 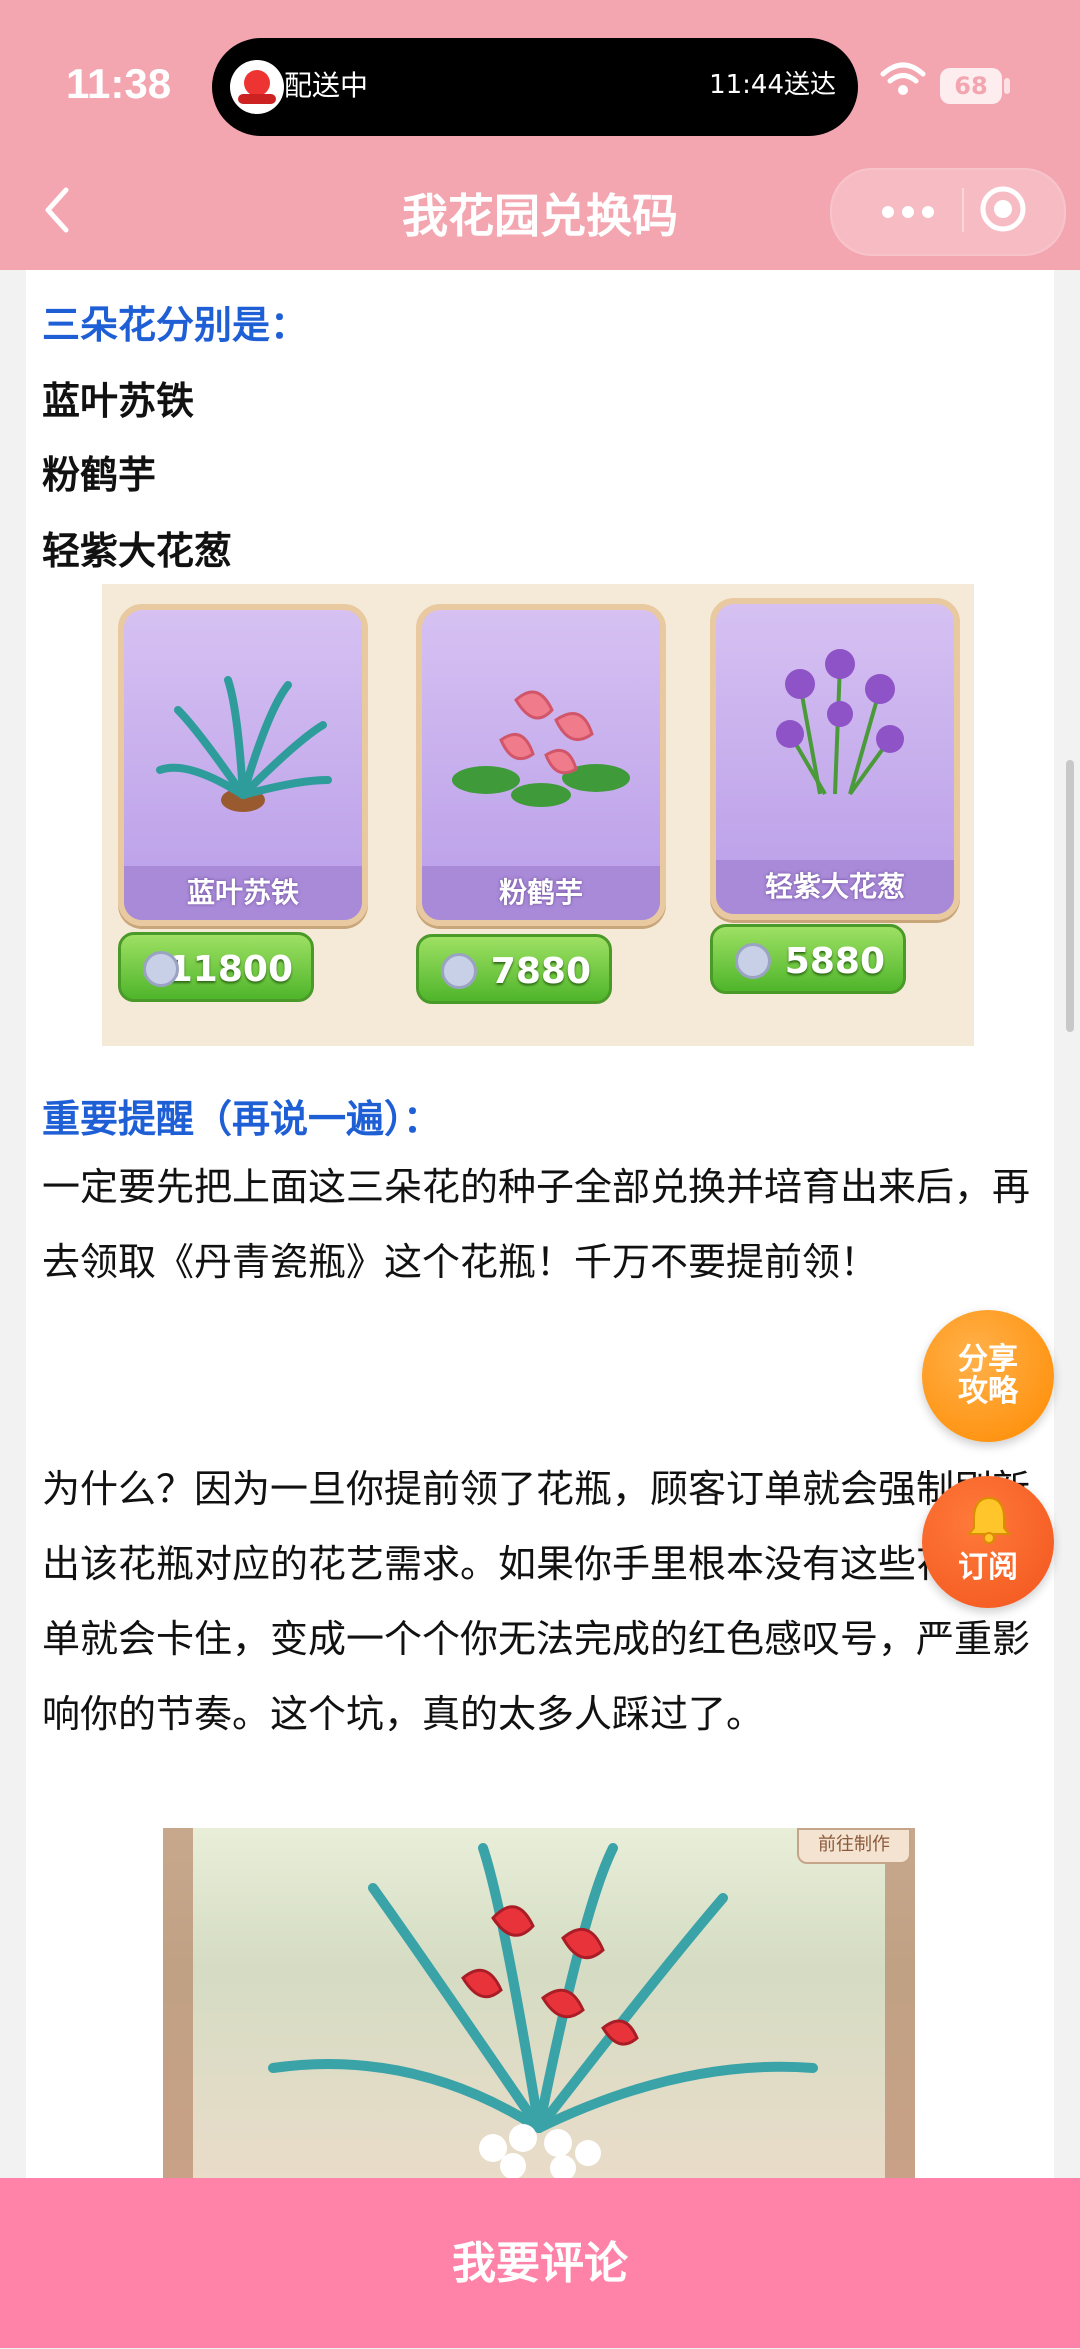 What do you see at coordinates (988, 1359) in the screenshot?
I see `share-label-line1: 分享` at bounding box center [988, 1359].